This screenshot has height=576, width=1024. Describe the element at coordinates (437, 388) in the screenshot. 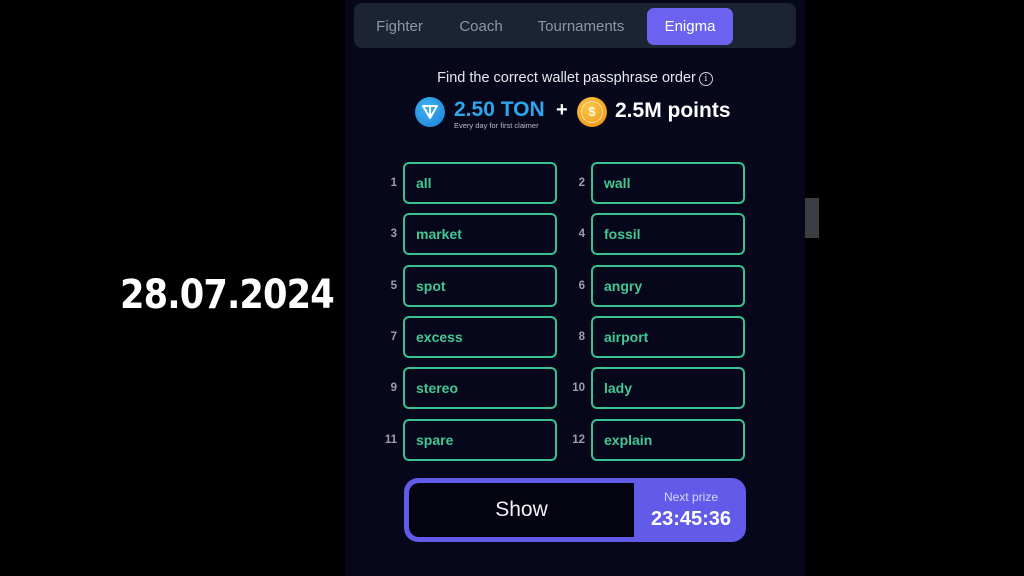

I see `word-text: stereo` at that location.